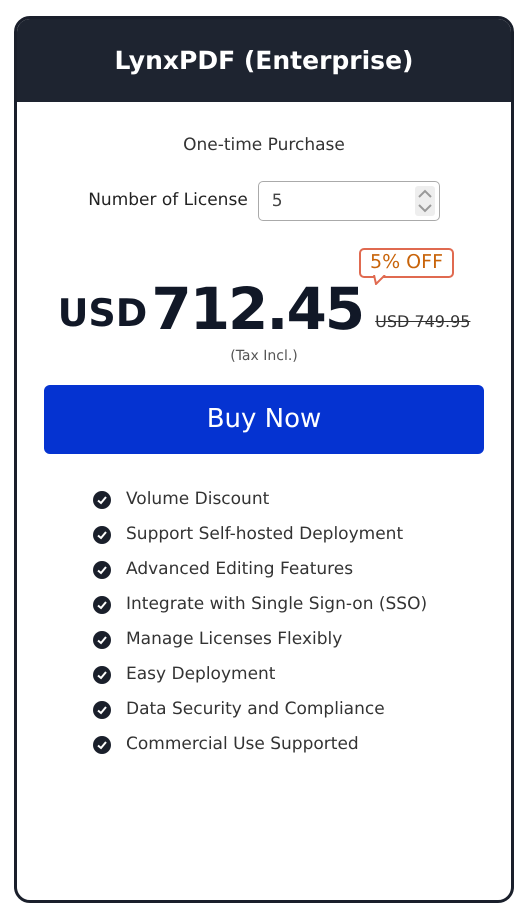 The width and height of the screenshot is (527, 915). I want to click on feature-text: Manage Licenses Flexibly, so click(234, 639).